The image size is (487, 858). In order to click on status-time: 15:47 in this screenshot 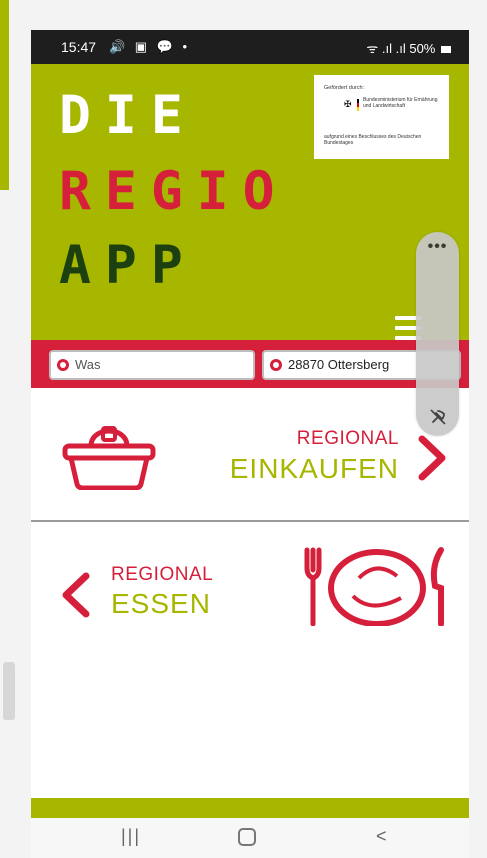, I will do `click(79, 47)`.